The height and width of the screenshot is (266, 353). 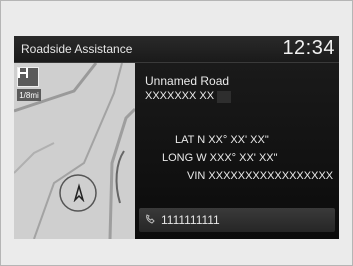 I want to click on longitude: LONG W XXX° XX' XX", so click(x=220, y=158).